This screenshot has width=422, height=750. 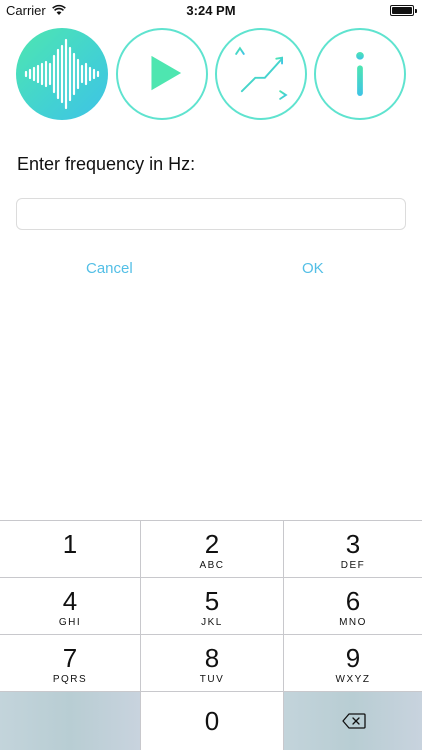 I want to click on key-number: 2, so click(x=212, y=544).